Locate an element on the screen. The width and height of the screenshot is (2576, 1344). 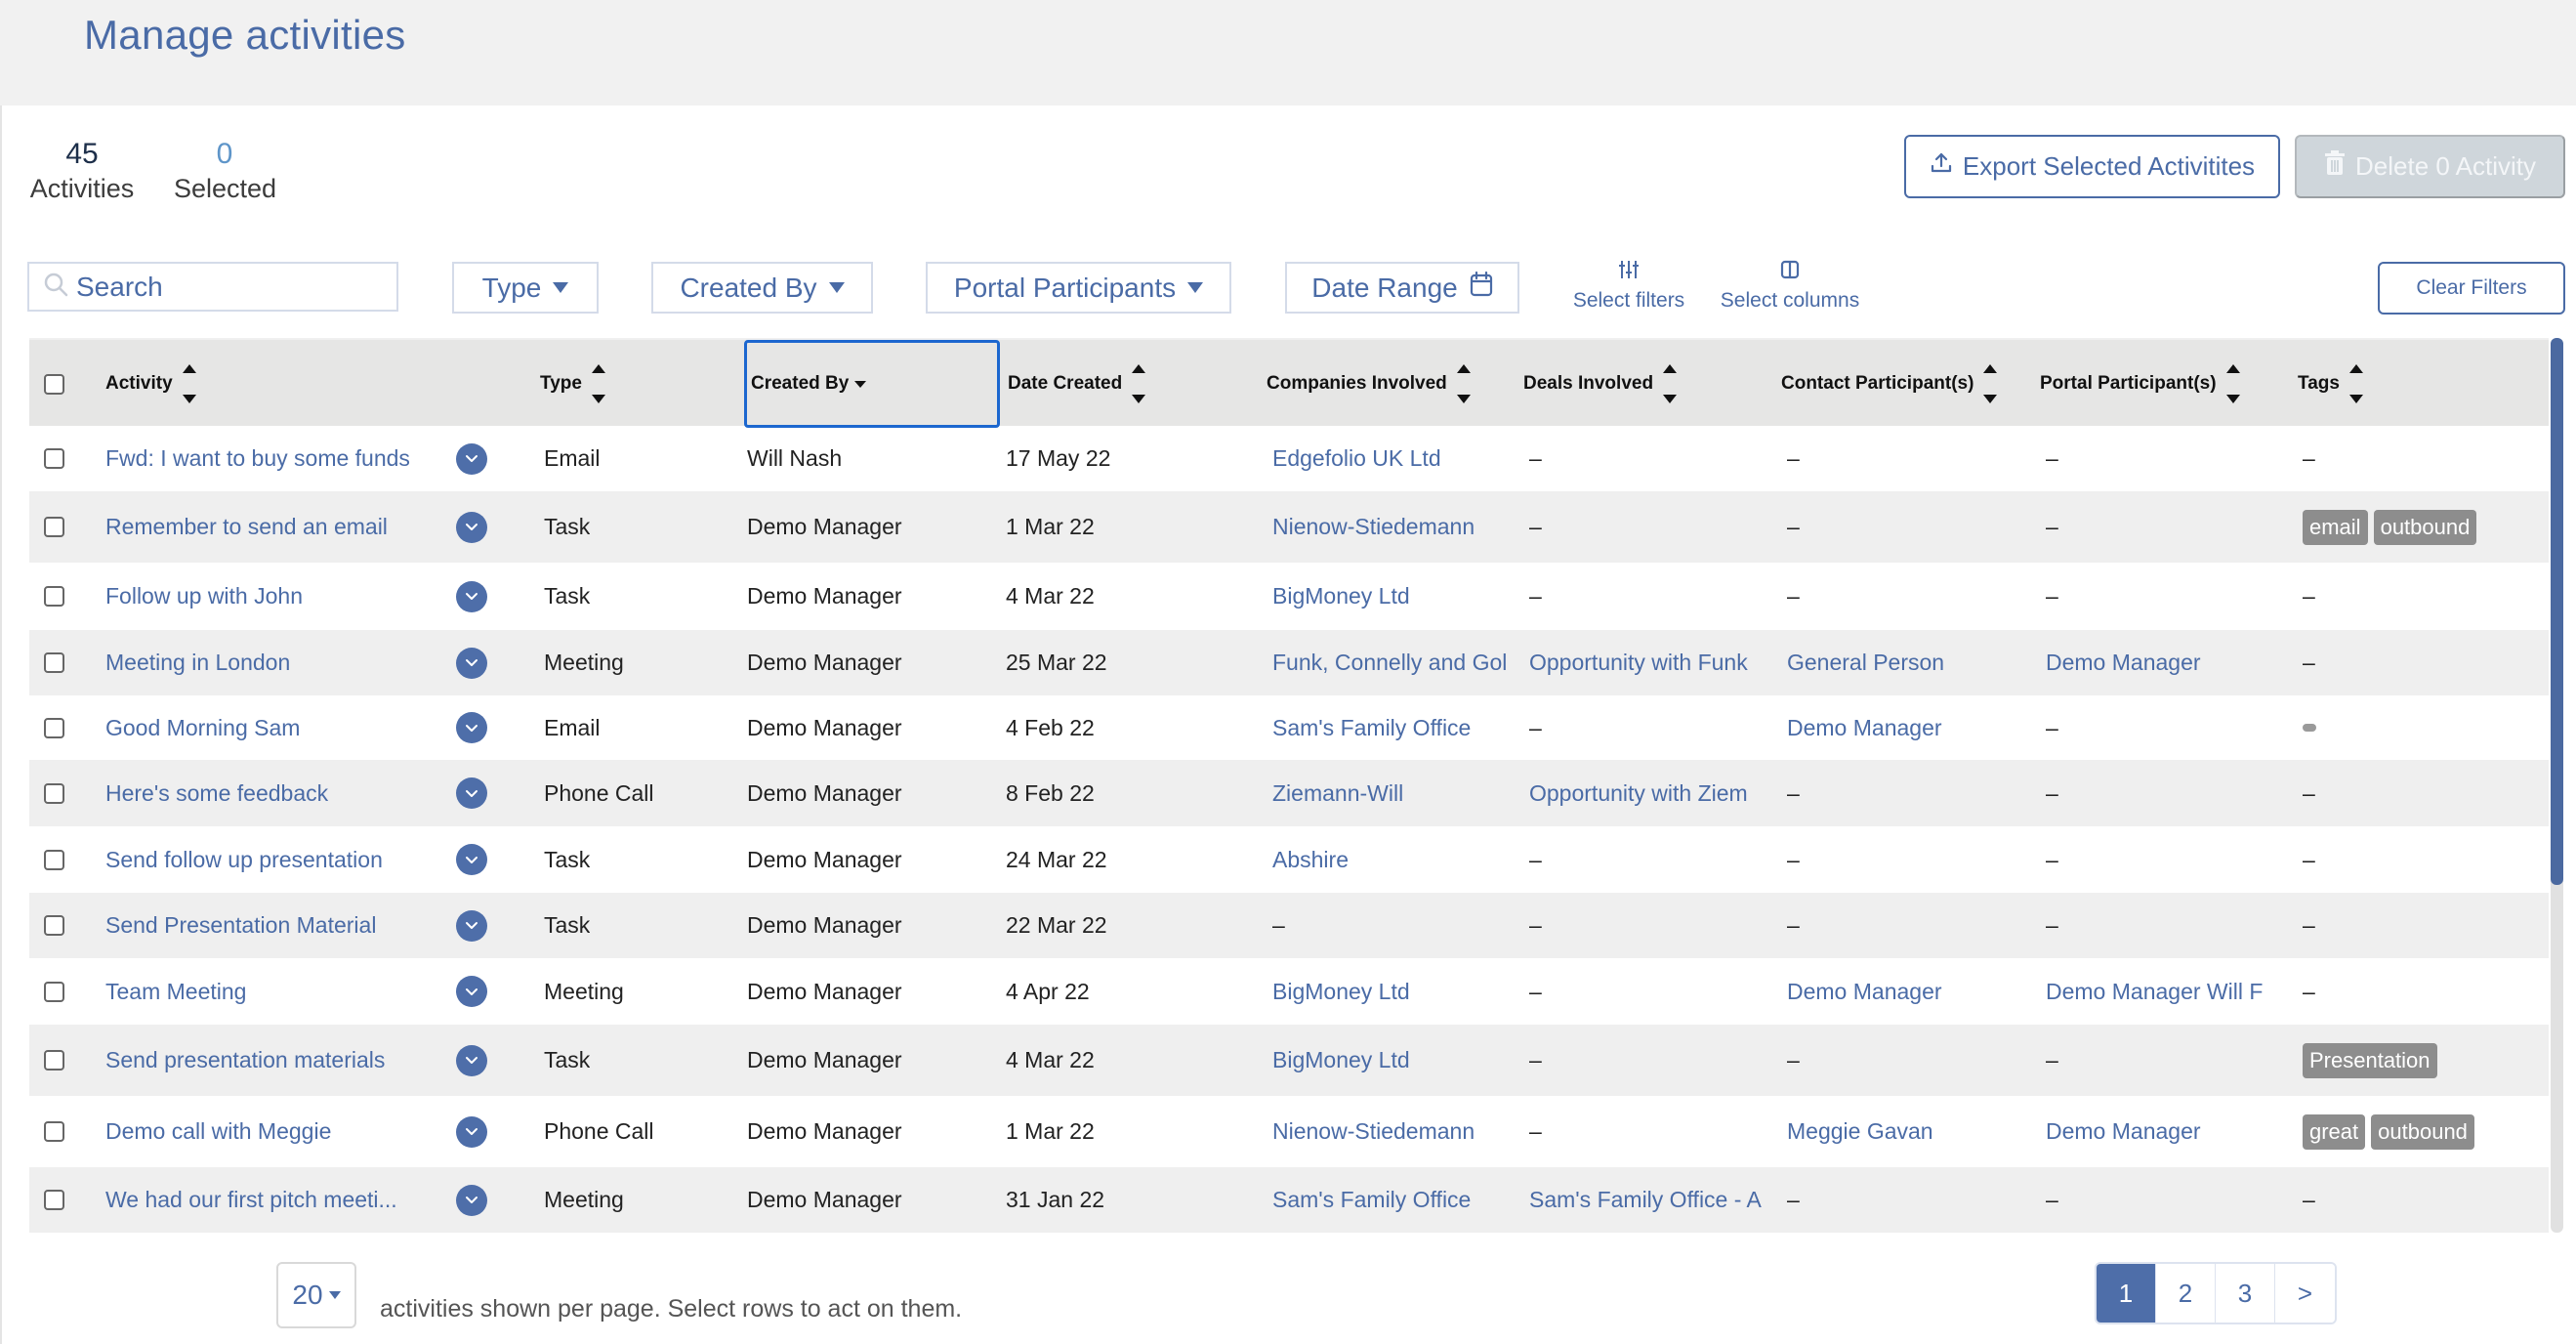
search-input is located at coordinates (222, 287).